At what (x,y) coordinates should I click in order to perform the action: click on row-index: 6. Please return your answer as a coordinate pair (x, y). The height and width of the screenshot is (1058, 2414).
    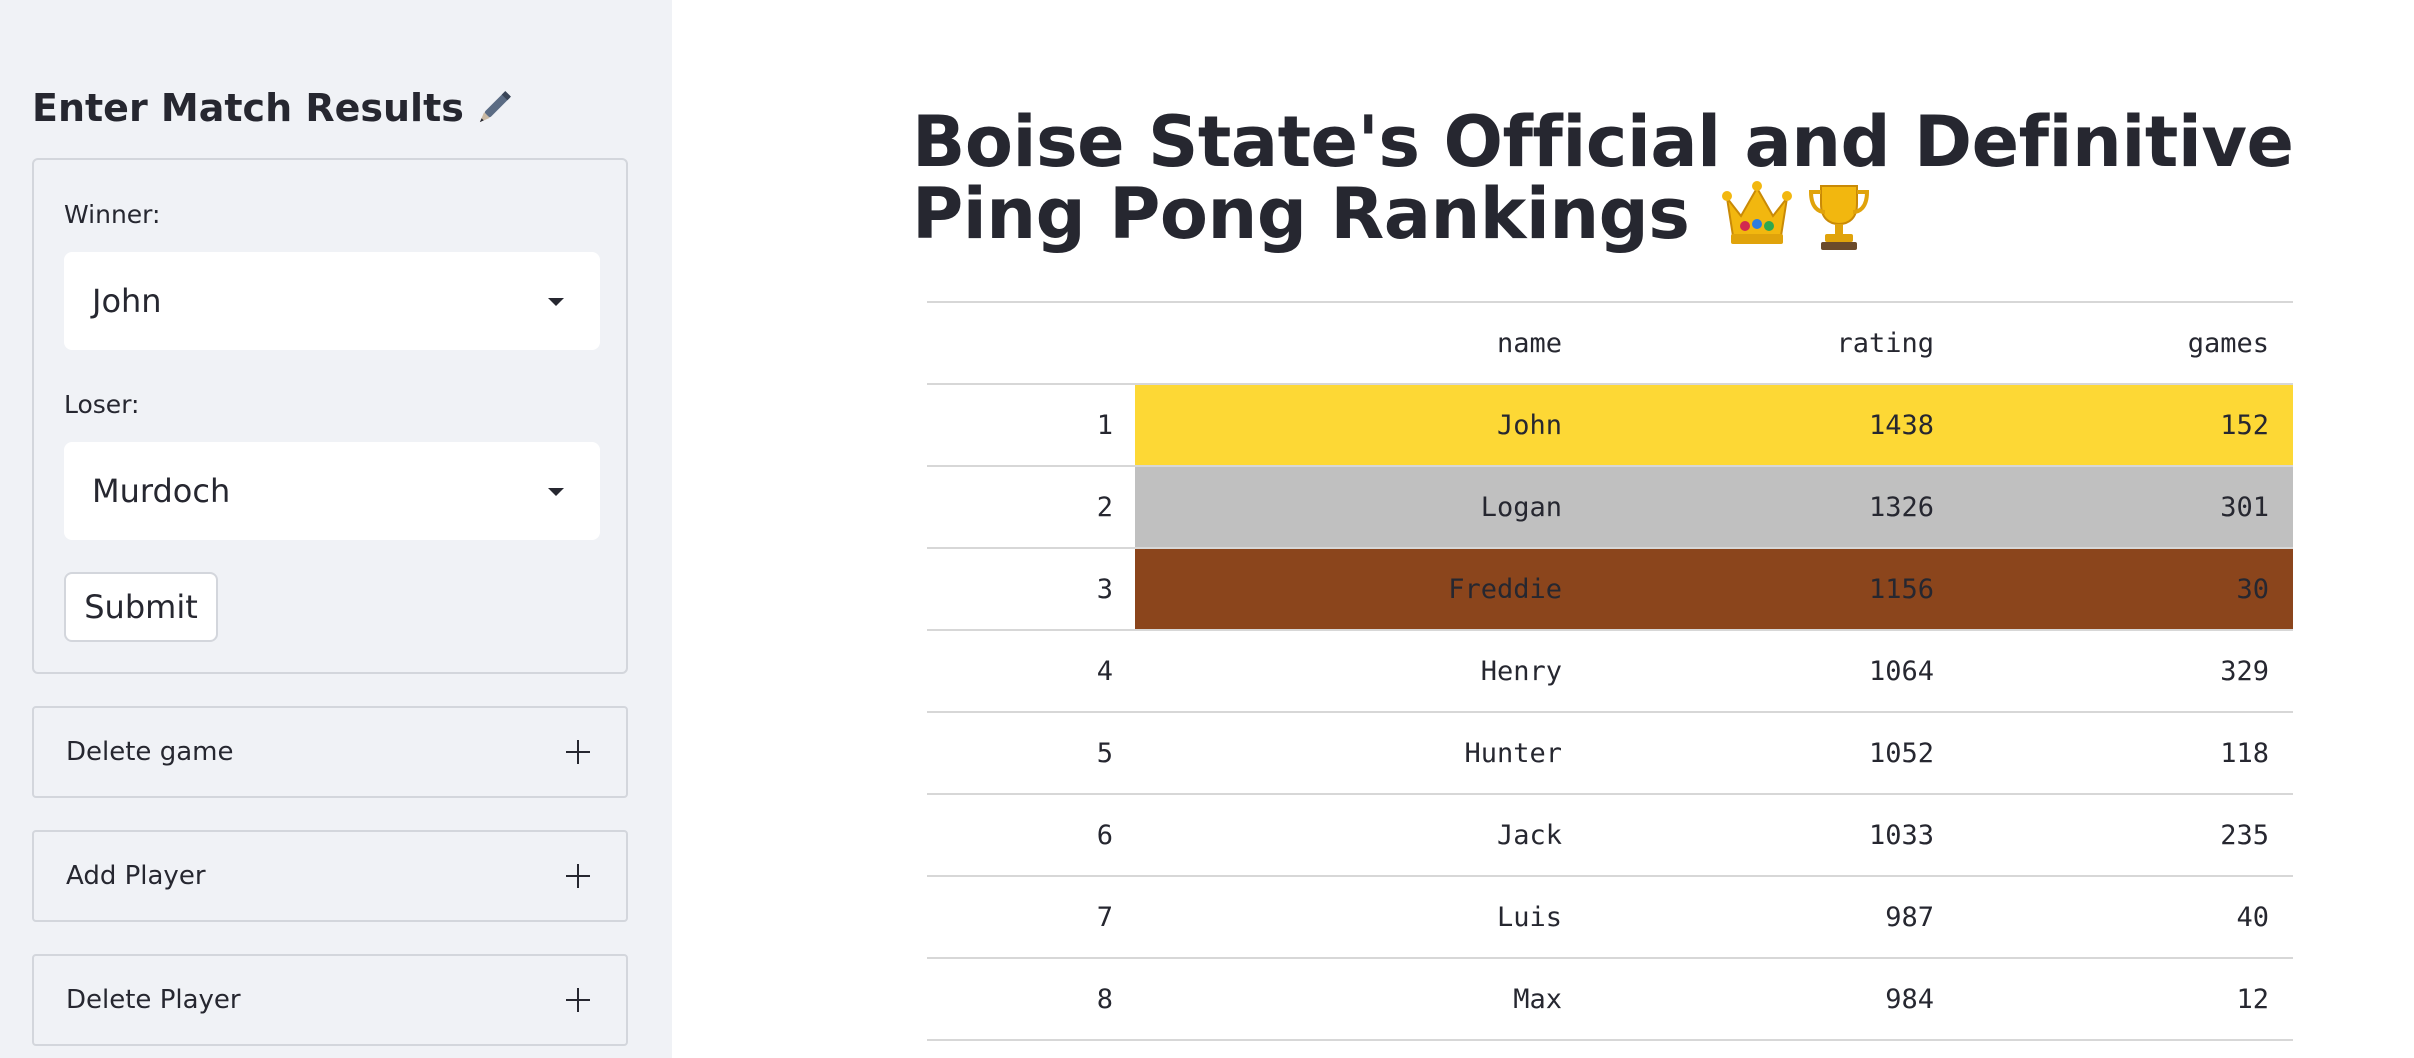
    Looking at the image, I should click on (1031, 834).